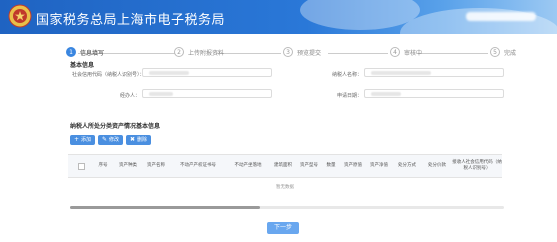 This screenshot has width=557, height=242. What do you see at coordinates (437, 166) in the screenshot?
I see `column-header: 处分价款` at bounding box center [437, 166].